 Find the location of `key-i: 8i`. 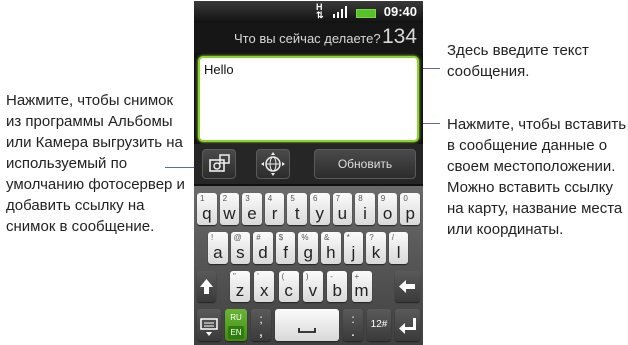

key-i: 8i is located at coordinates (365, 209).